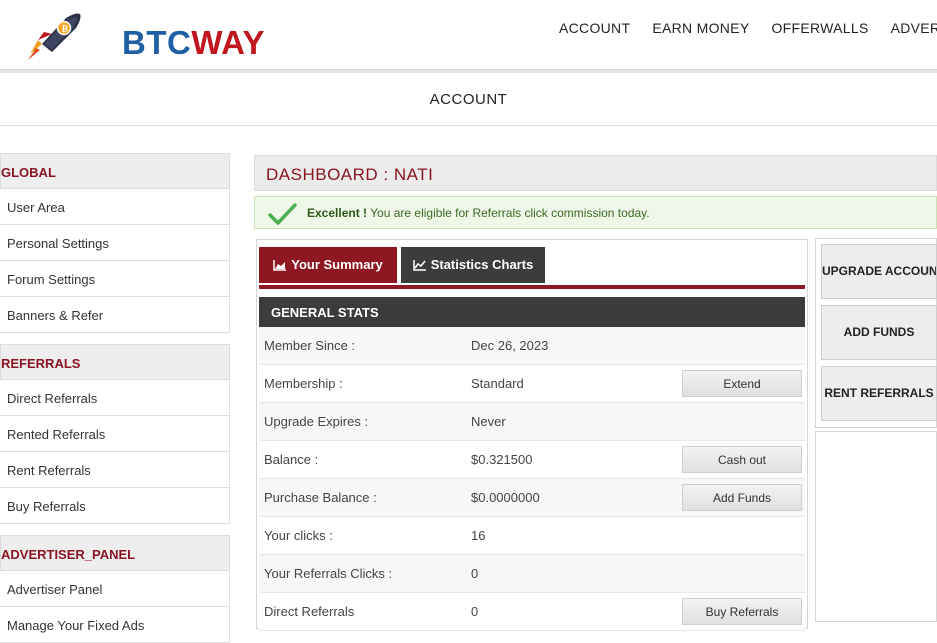  What do you see at coordinates (115, 279) in the screenshot?
I see `sidebar-item-forum-settings: Forum Settings` at bounding box center [115, 279].